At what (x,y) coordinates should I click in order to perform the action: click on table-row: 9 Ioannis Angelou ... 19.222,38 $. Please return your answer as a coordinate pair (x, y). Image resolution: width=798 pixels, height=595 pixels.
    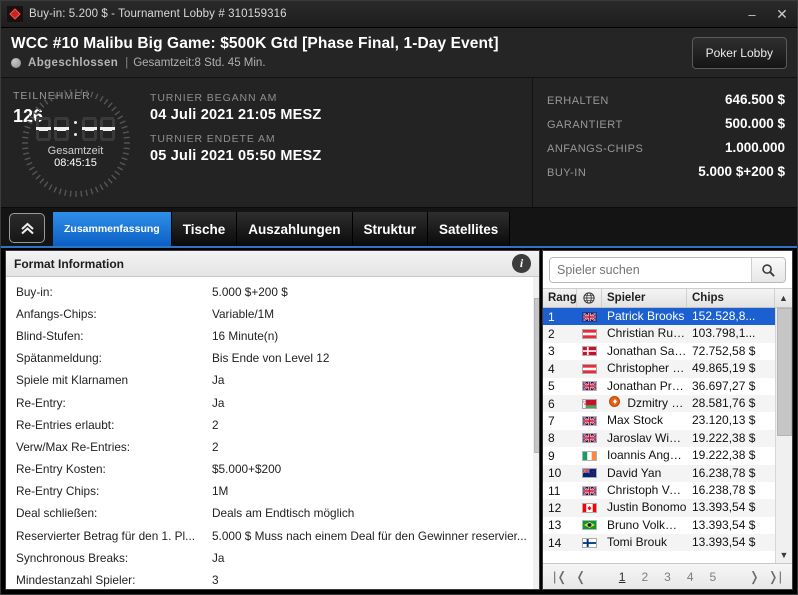
    Looking at the image, I should click on (659, 455).